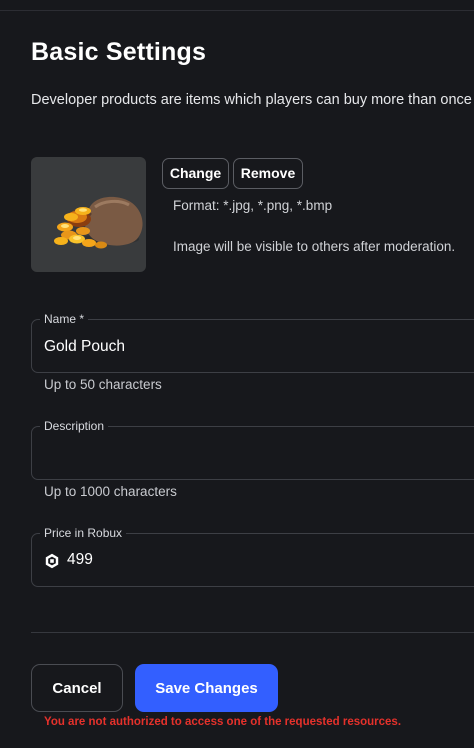  Describe the element at coordinates (119, 52) in the screenshot. I see `page-title: Basic Settings` at that location.